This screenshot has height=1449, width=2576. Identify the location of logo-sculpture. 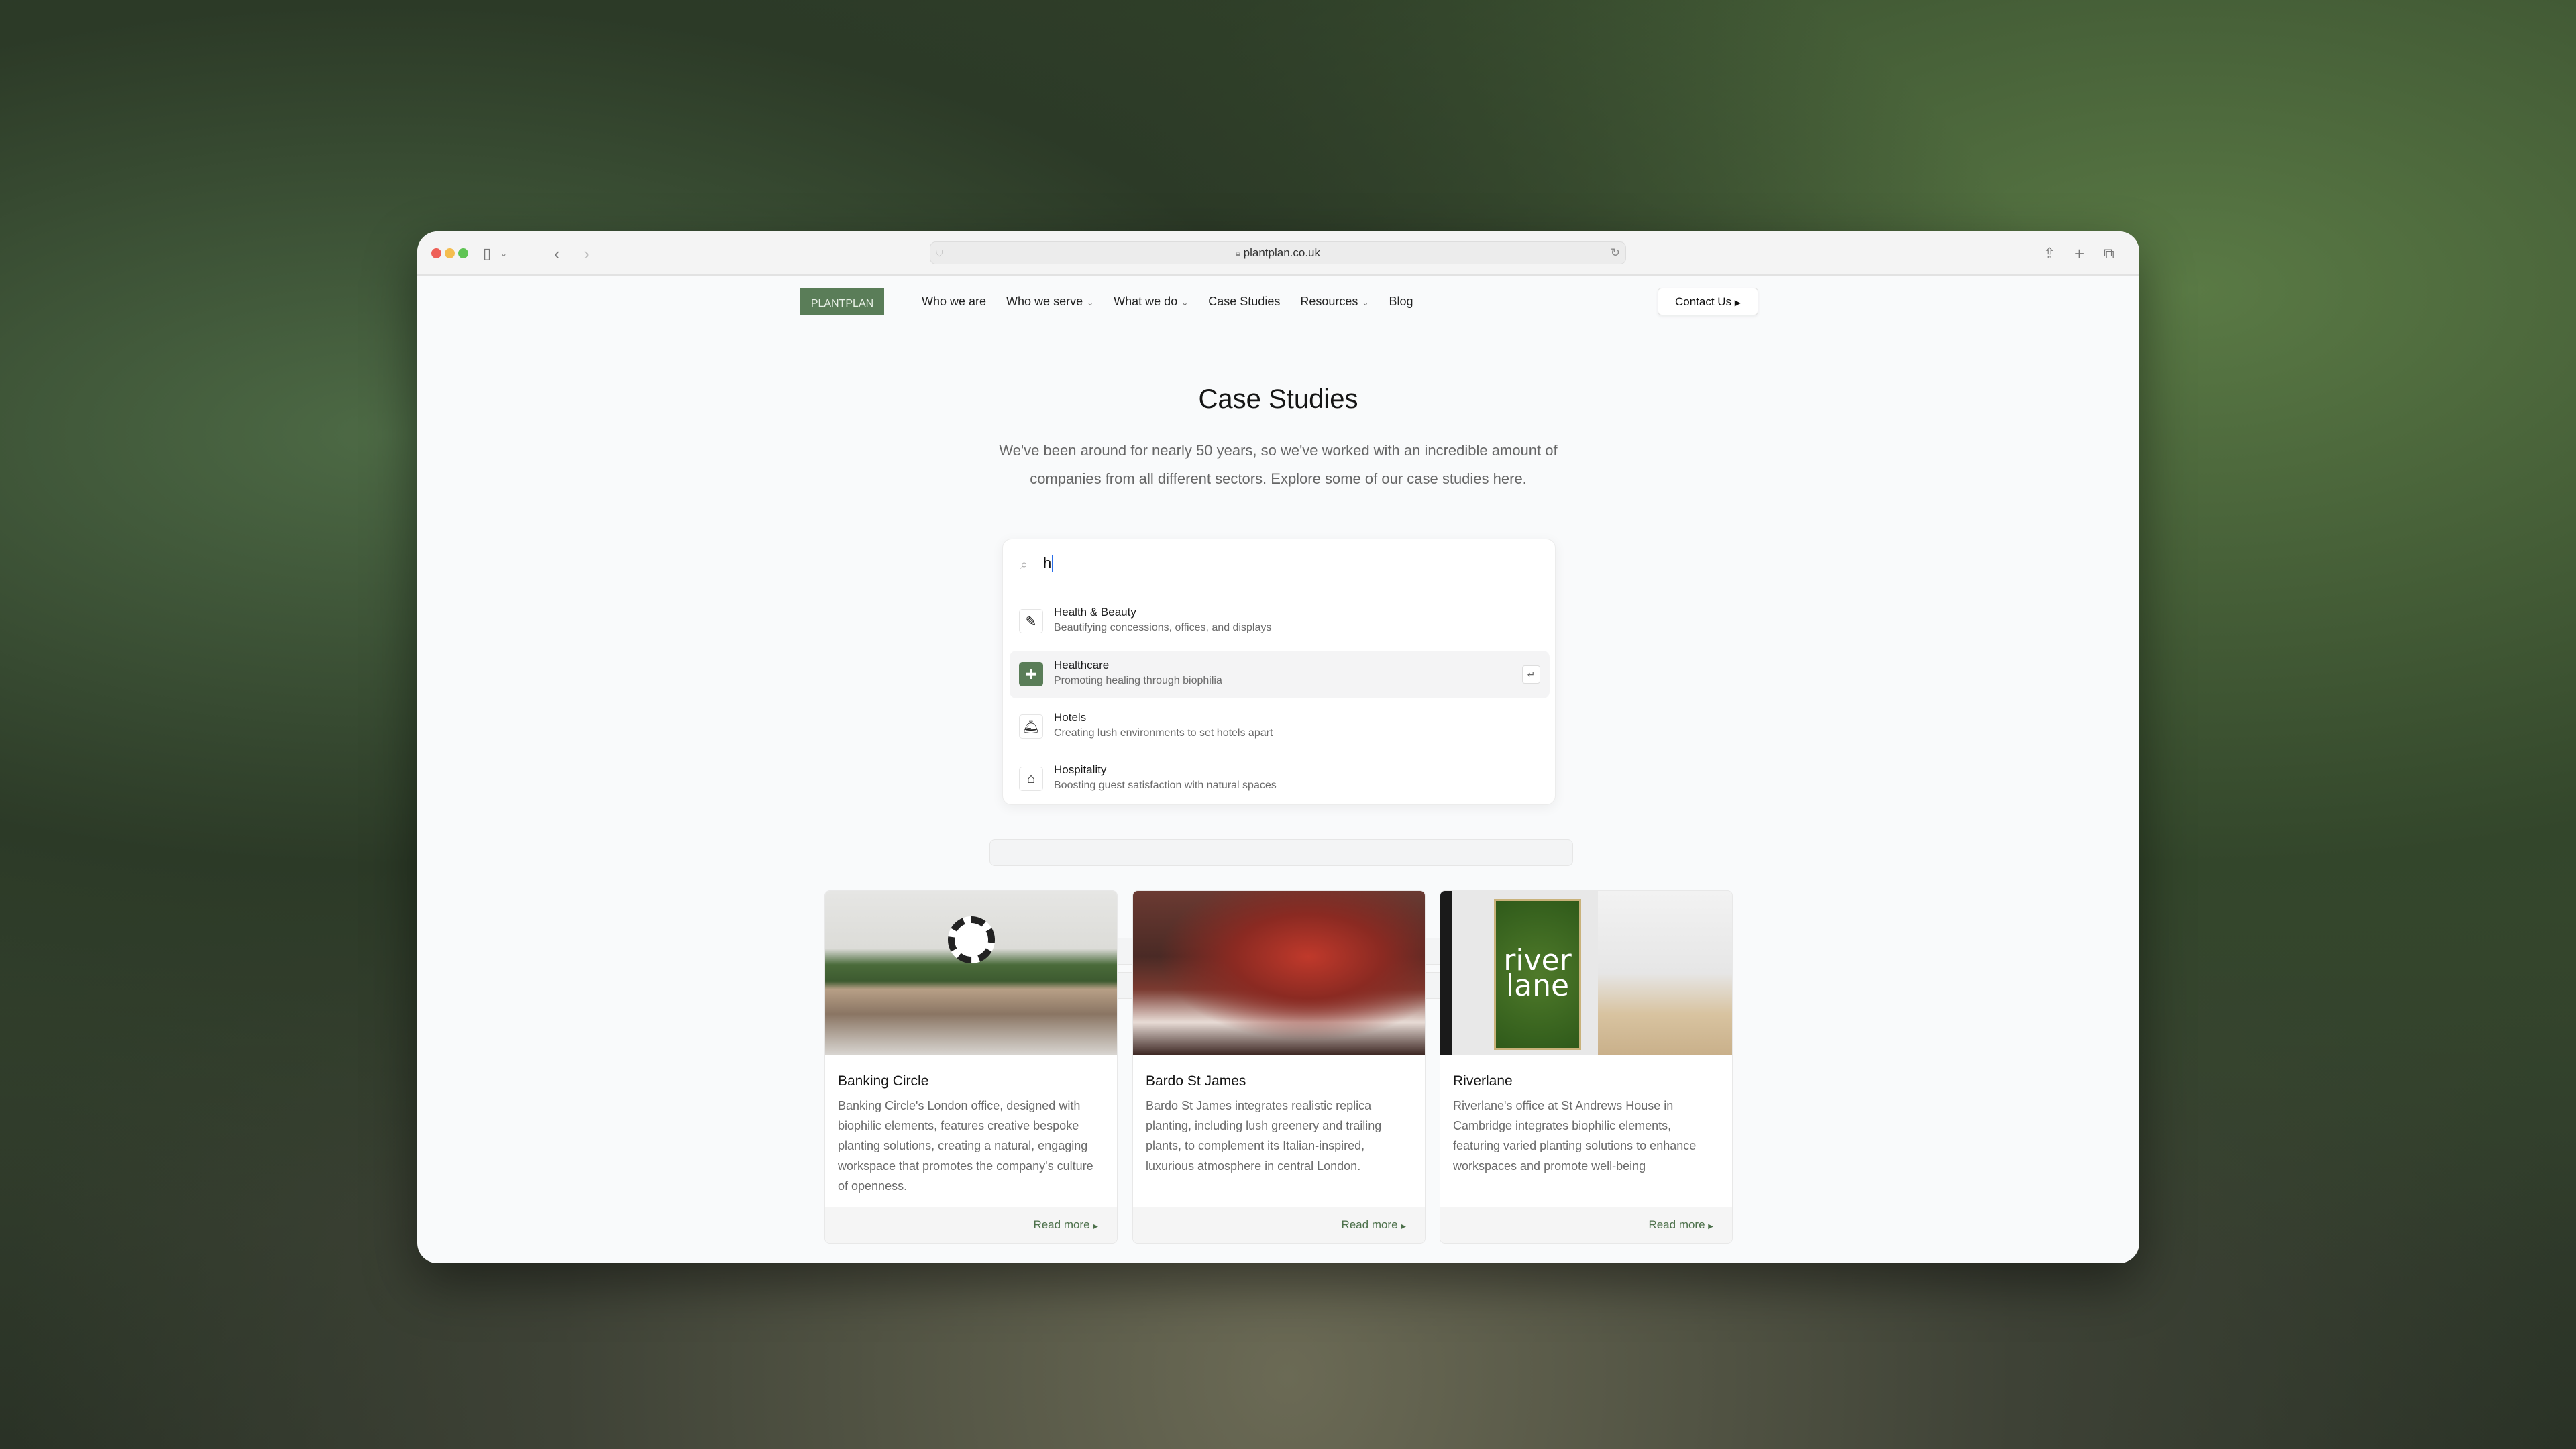
(971, 939).